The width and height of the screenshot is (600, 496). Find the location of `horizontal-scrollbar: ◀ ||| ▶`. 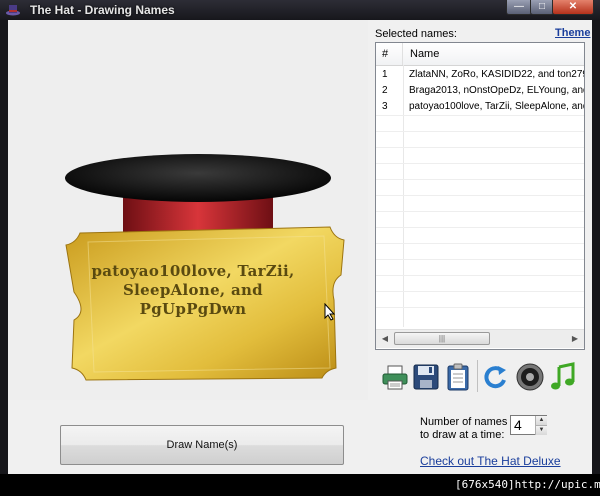

horizontal-scrollbar: ◀ ||| ▶ is located at coordinates (480, 338).